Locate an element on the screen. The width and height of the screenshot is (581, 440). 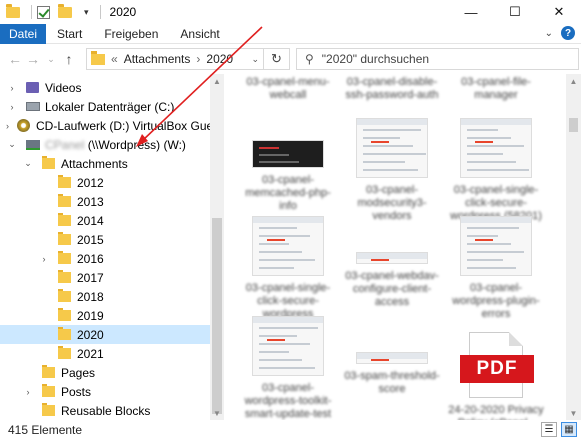
image-file-item: 03-spam-threshold-score is located at coordinates (392, 356).